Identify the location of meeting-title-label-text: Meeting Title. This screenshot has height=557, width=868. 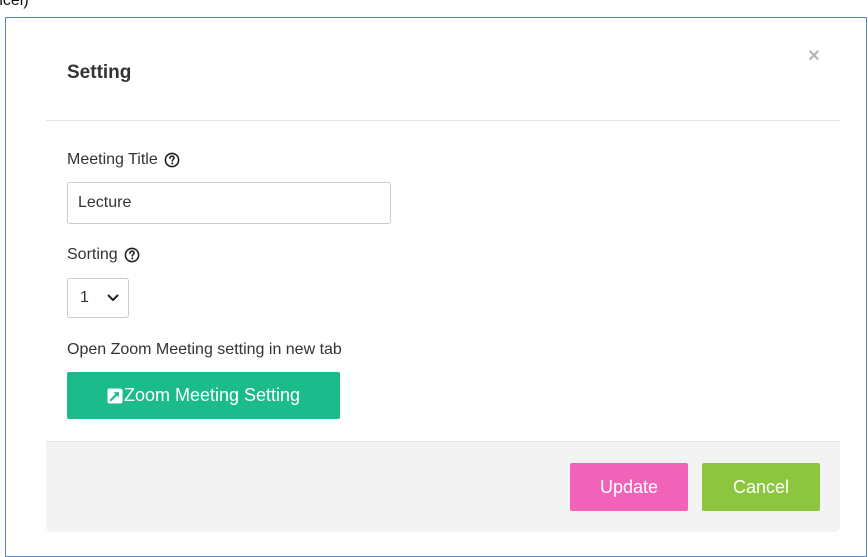
(112, 159).